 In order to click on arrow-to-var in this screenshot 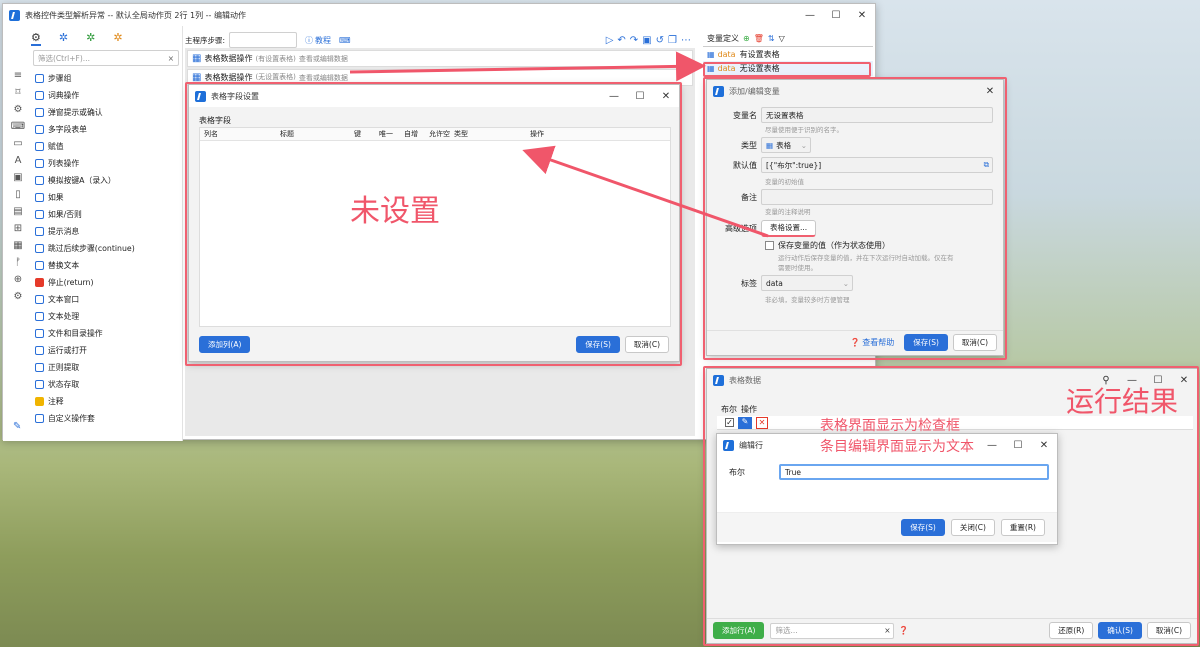, I will do `click(527, 66)`.